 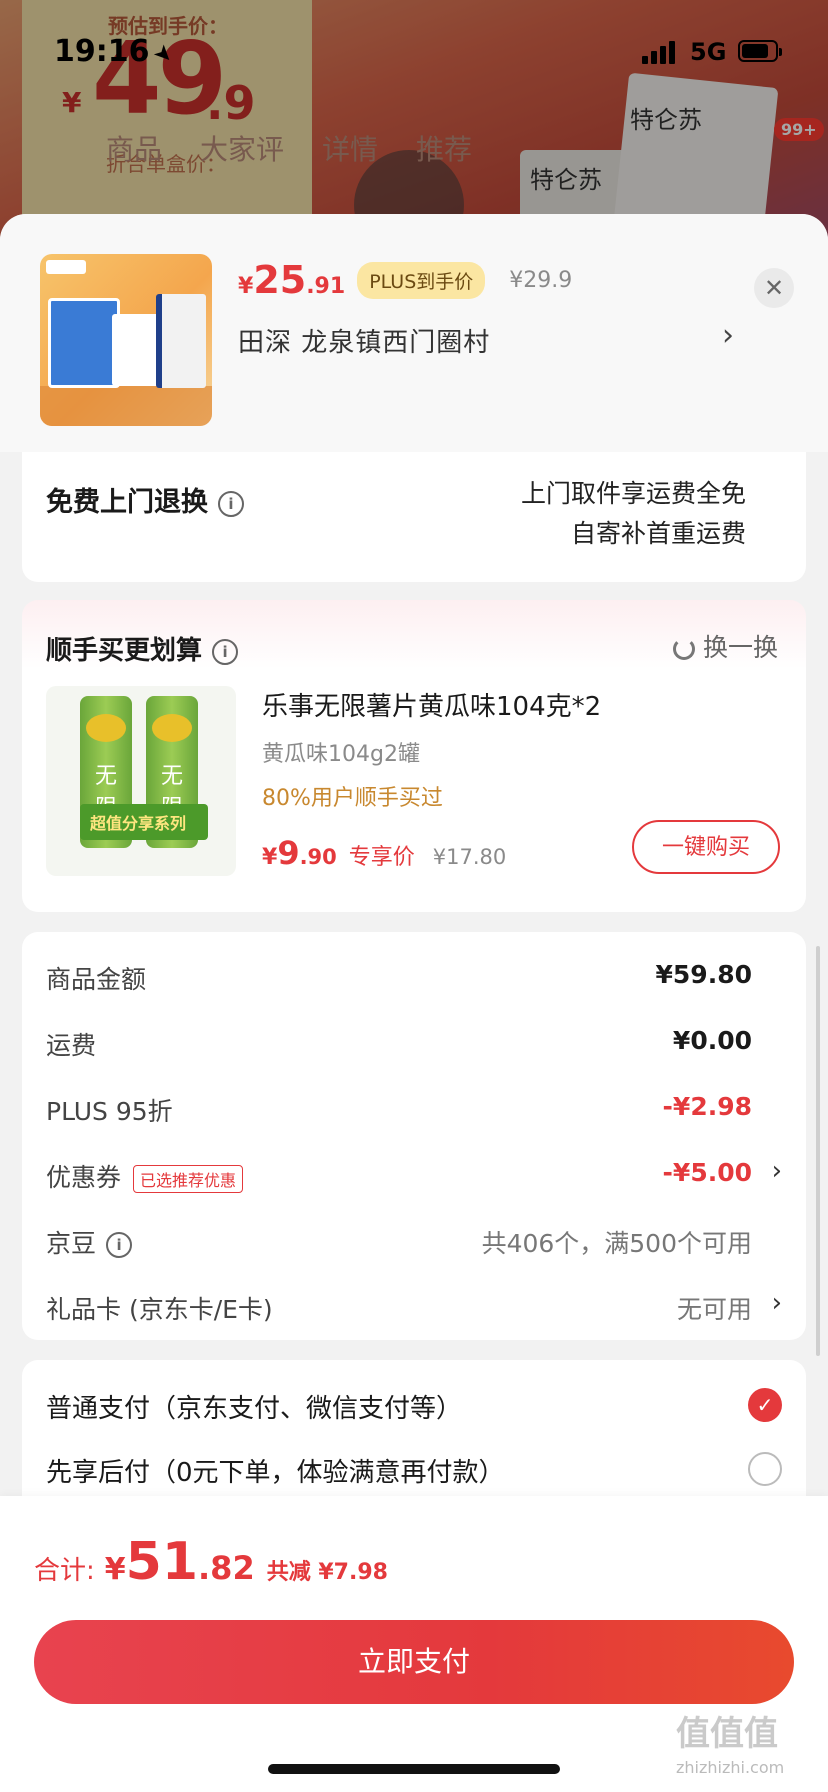 What do you see at coordinates (706, 847) in the screenshot?
I see `one-click-buy-button: 一键购买` at bounding box center [706, 847].